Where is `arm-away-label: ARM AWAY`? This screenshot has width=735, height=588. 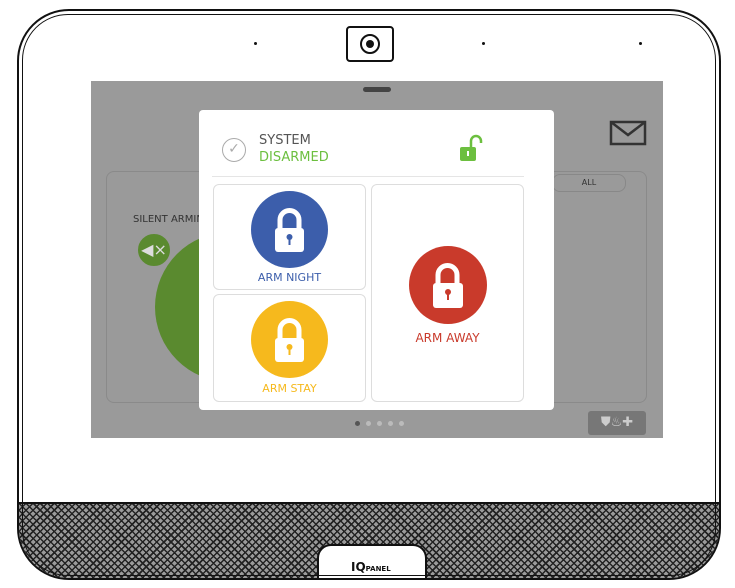 arm-away-label: ARM AWAY is located at coordinates (447, 338).